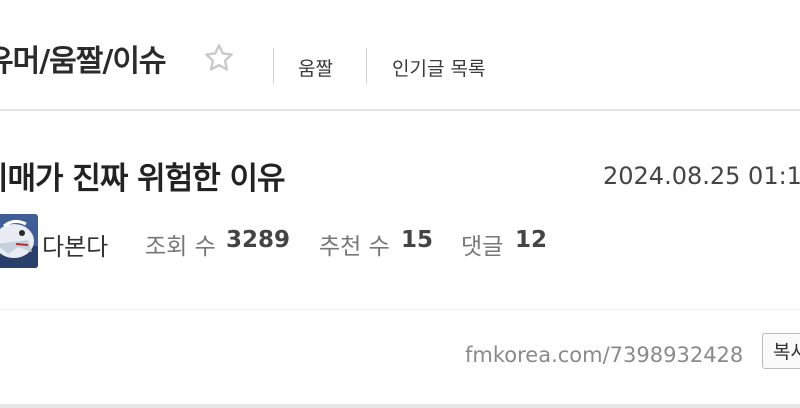 Image resolution: width=800 pixels, height=408 pixels. Describe the element at coordinates (400, 309) in the screenshot. I see `meta-divider` at that location.